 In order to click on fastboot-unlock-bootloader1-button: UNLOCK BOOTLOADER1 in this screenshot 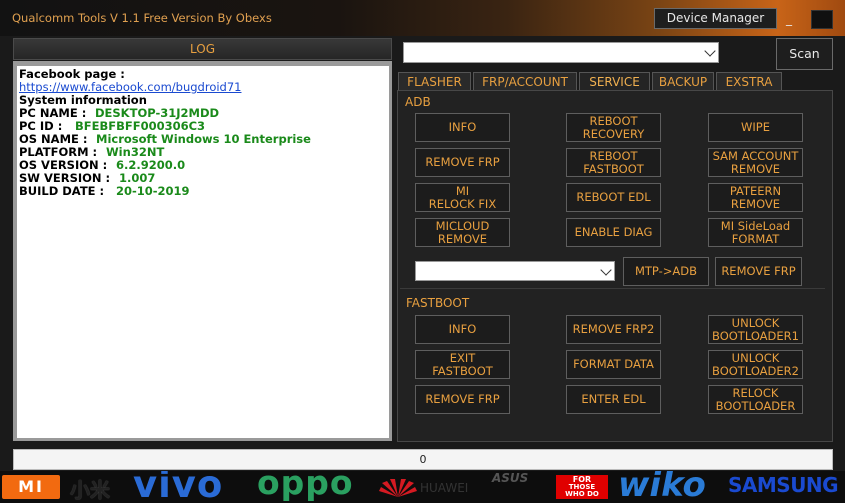, I will do `click(755, 329)`.